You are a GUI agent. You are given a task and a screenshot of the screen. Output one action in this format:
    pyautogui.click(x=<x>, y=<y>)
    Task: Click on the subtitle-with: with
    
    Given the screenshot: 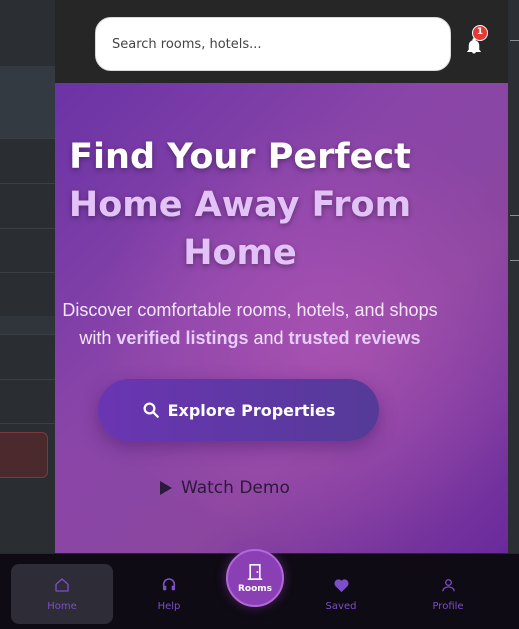 What is the action you would take?
    pyautogui.click(x=98, y=338)
    